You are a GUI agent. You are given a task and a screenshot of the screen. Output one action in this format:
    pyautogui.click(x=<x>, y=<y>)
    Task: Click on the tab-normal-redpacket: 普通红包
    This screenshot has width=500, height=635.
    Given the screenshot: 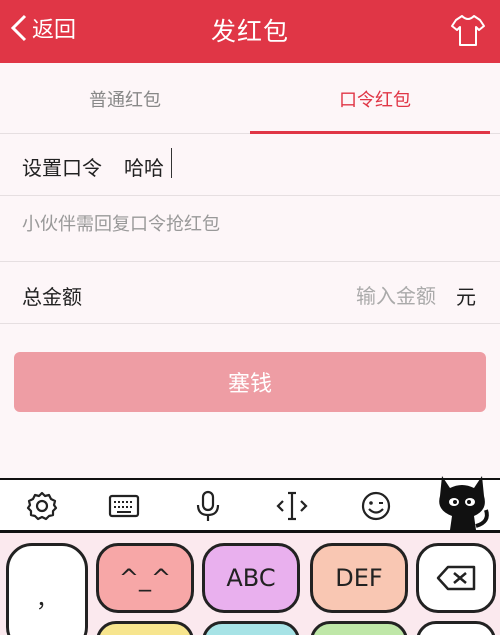 What is the action you would take?
    pyautogui.click(x=125, y=98)
    